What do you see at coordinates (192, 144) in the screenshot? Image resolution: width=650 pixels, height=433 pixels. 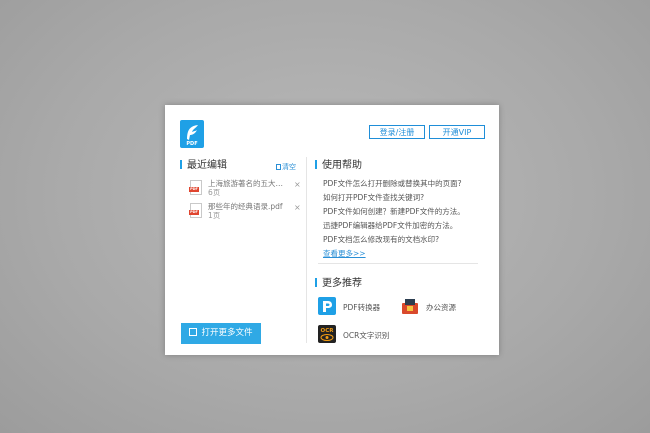 I see `logo-text: PDF` at bounding box center [192, 144].